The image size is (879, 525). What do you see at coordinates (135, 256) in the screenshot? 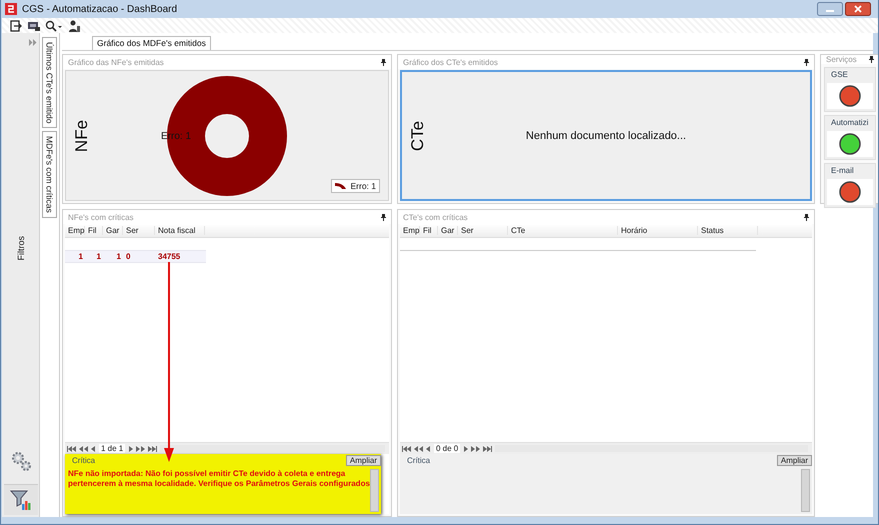
I see `table-row: 1 1 1 0 34755` at bounding box center [135, 256].